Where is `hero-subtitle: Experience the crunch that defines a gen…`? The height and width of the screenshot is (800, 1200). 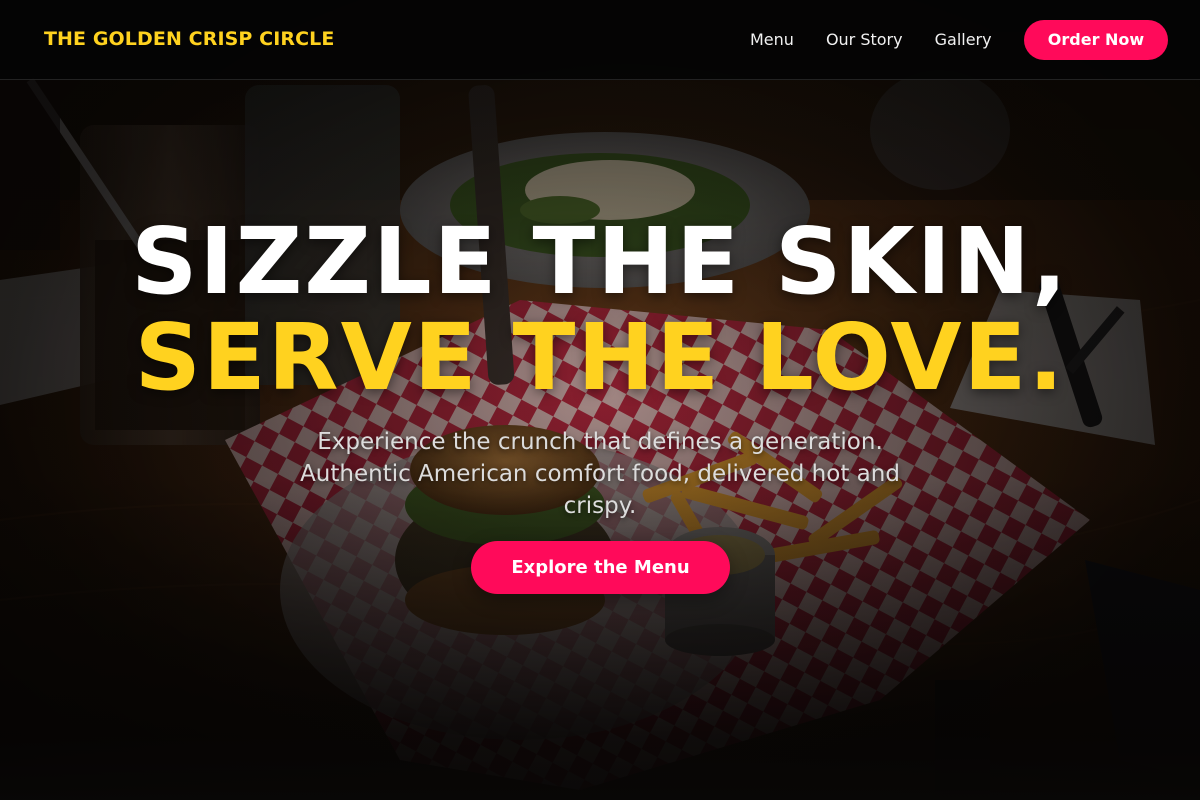
hero-subtitle: Experience the crunch that defines a gen… is located at coordinates (600, 474).